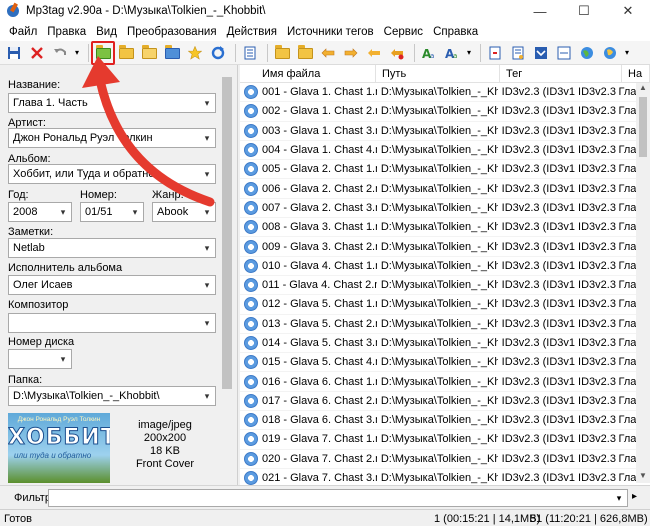 The height and width of the screenshot is (526, 650). I want to click on undo-button, so click(60, 53).